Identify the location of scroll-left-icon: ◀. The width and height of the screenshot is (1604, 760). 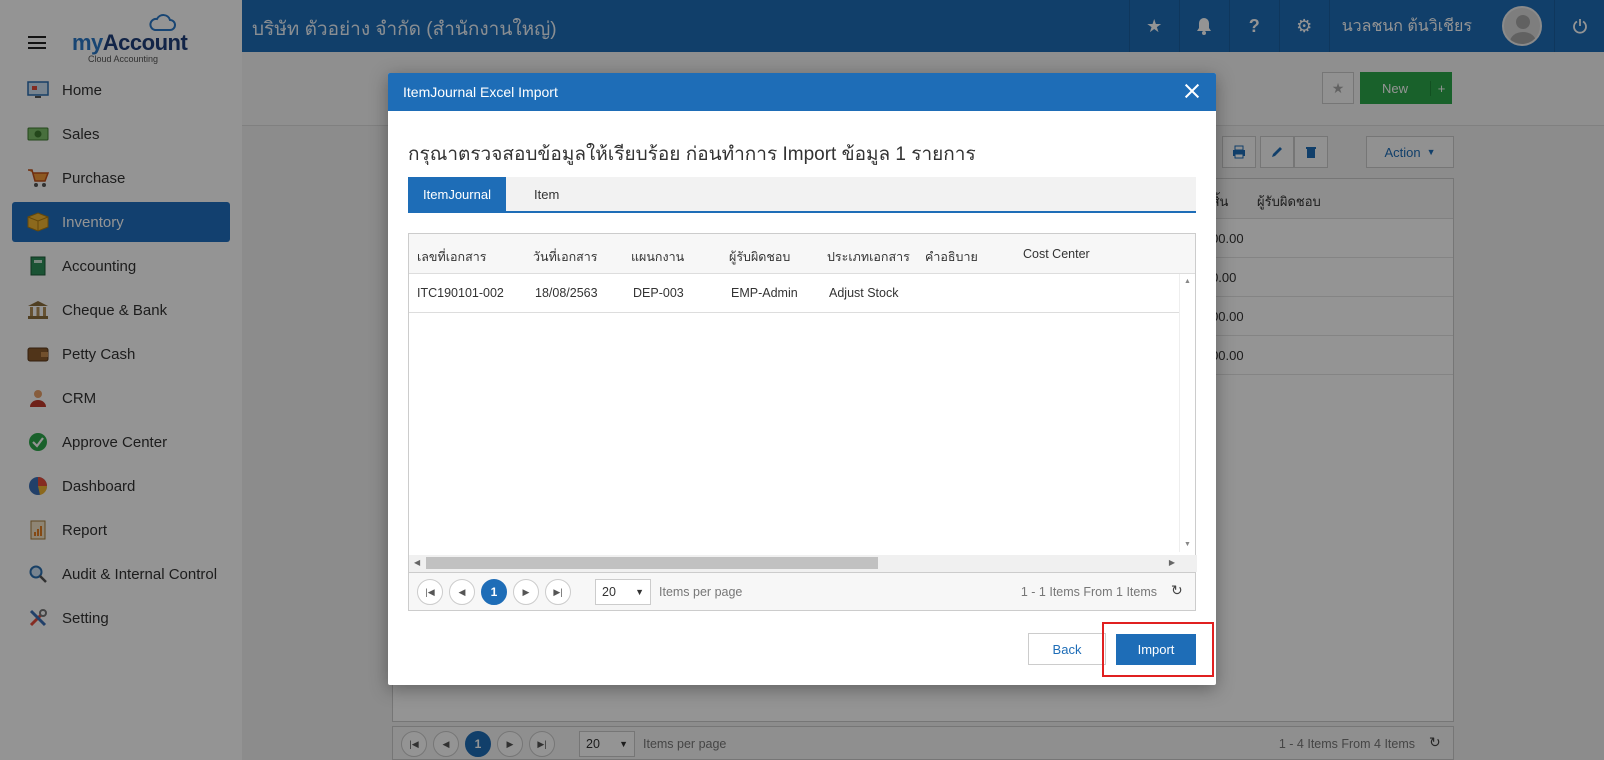
(417, 562).